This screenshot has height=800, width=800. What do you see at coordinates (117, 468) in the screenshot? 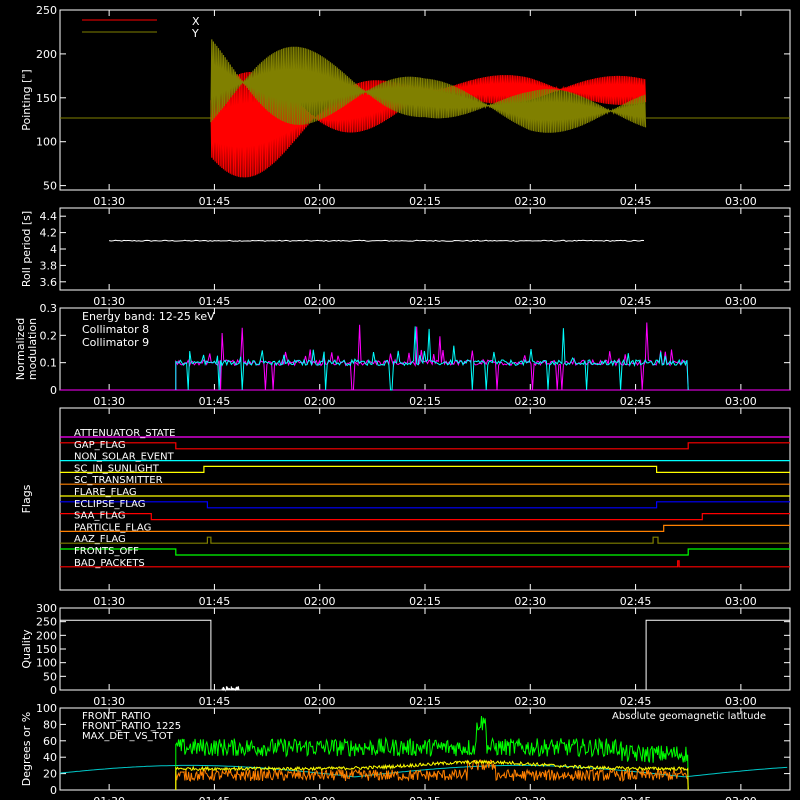
I see `flag-label: SC_IN_SUNLIGHT` at bounding box center [117, 468].